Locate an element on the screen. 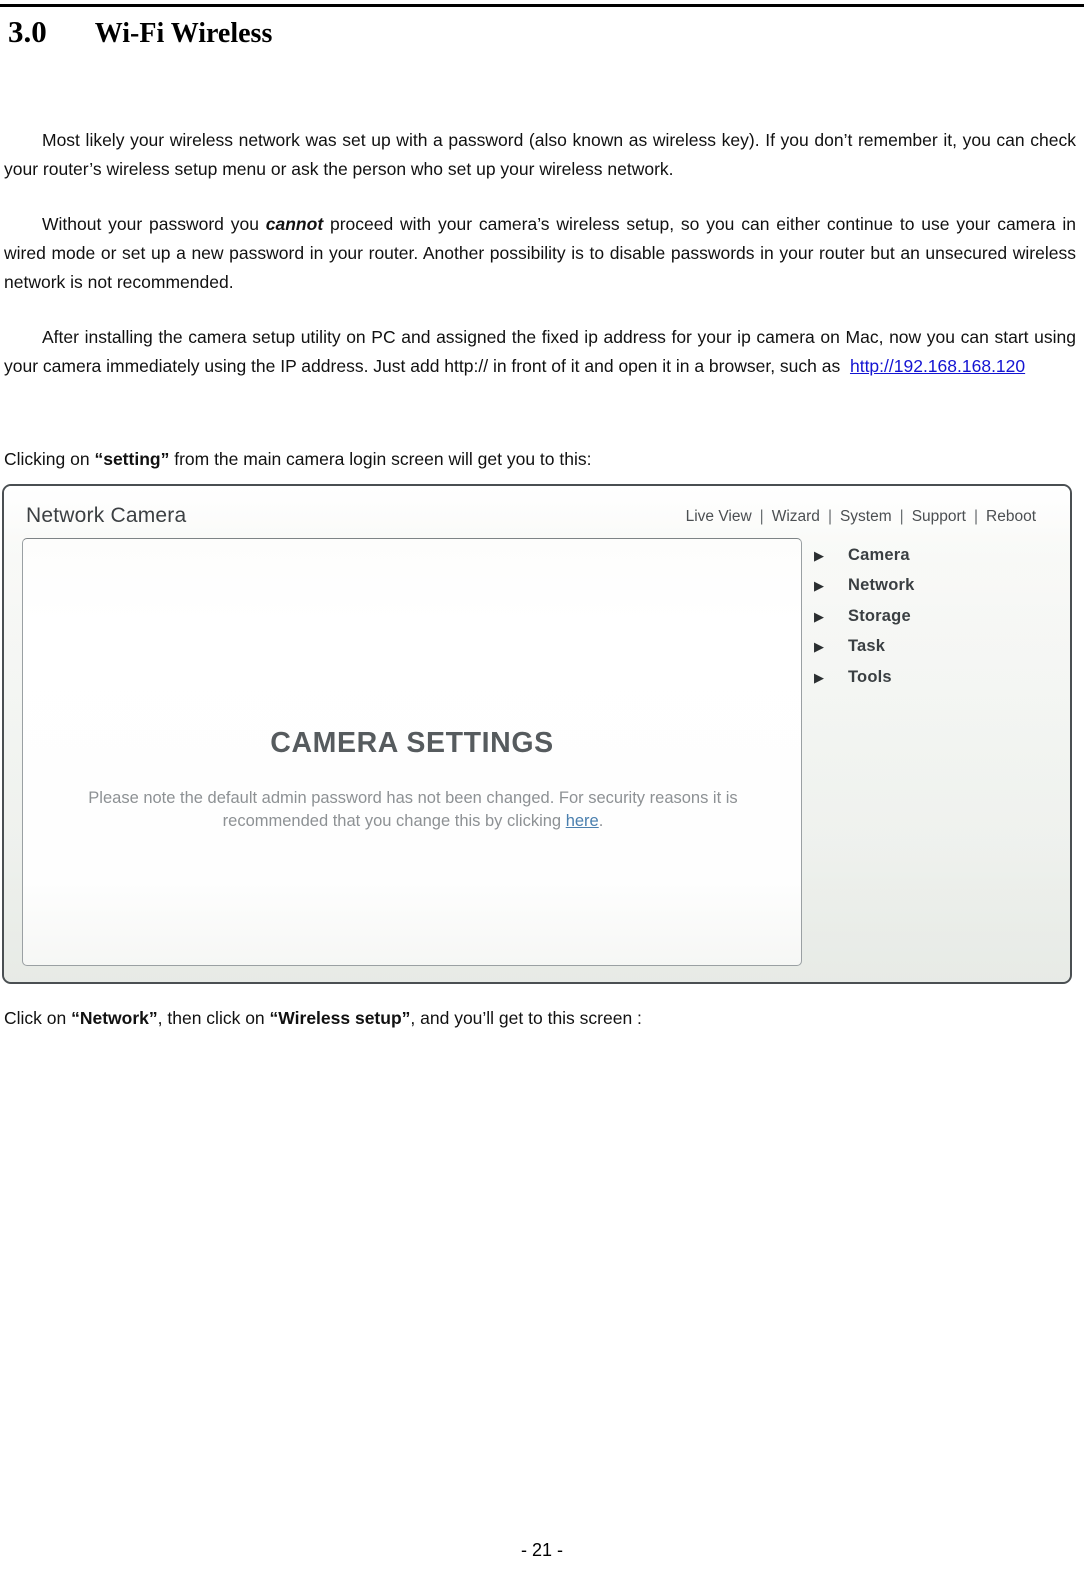  caption-before-start: Clicking on is located at coordinates (49, 459).